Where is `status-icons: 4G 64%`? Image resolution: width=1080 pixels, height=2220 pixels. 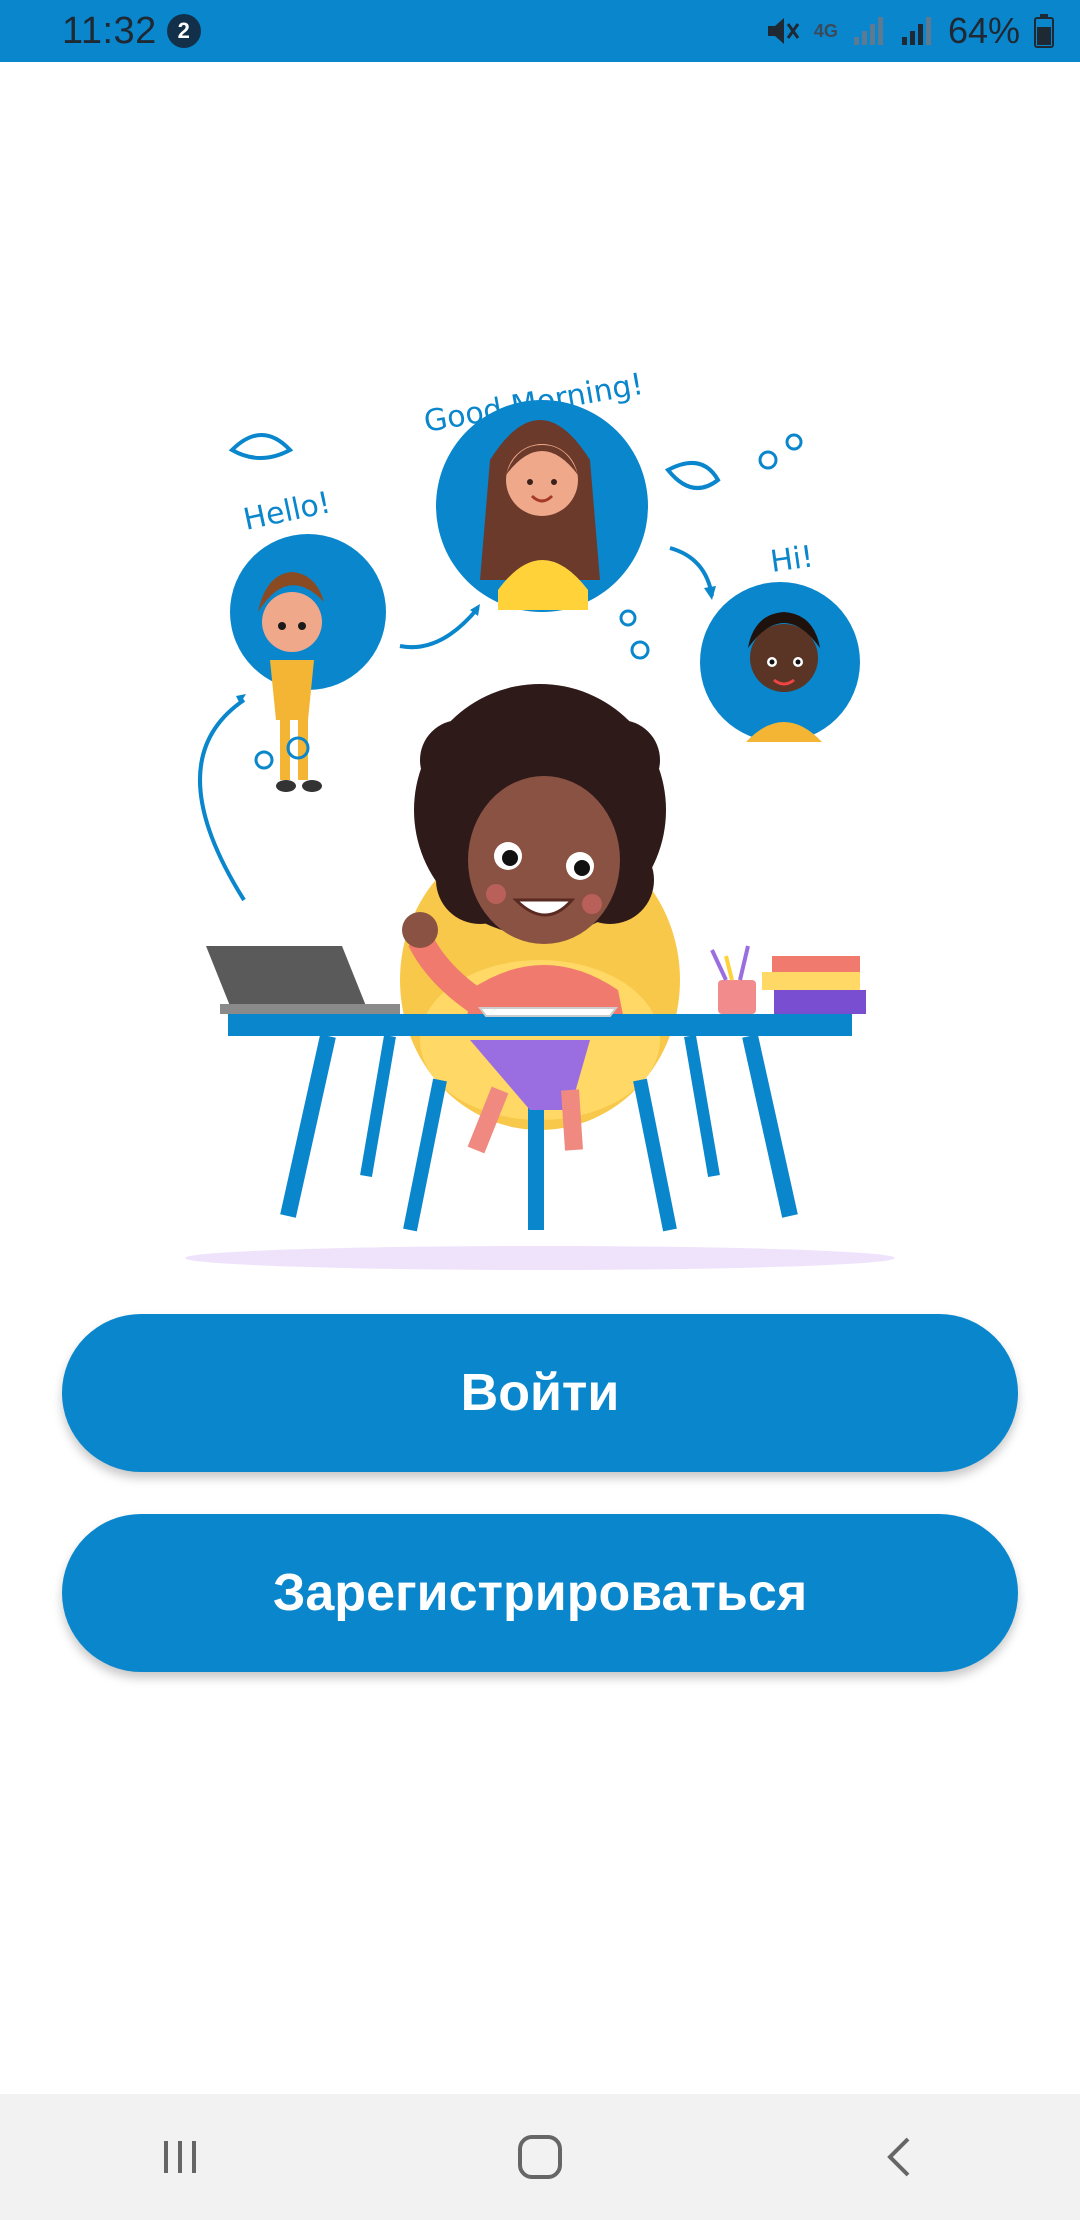 status-icons: 4G 64% is located at coordinates (909, 31).